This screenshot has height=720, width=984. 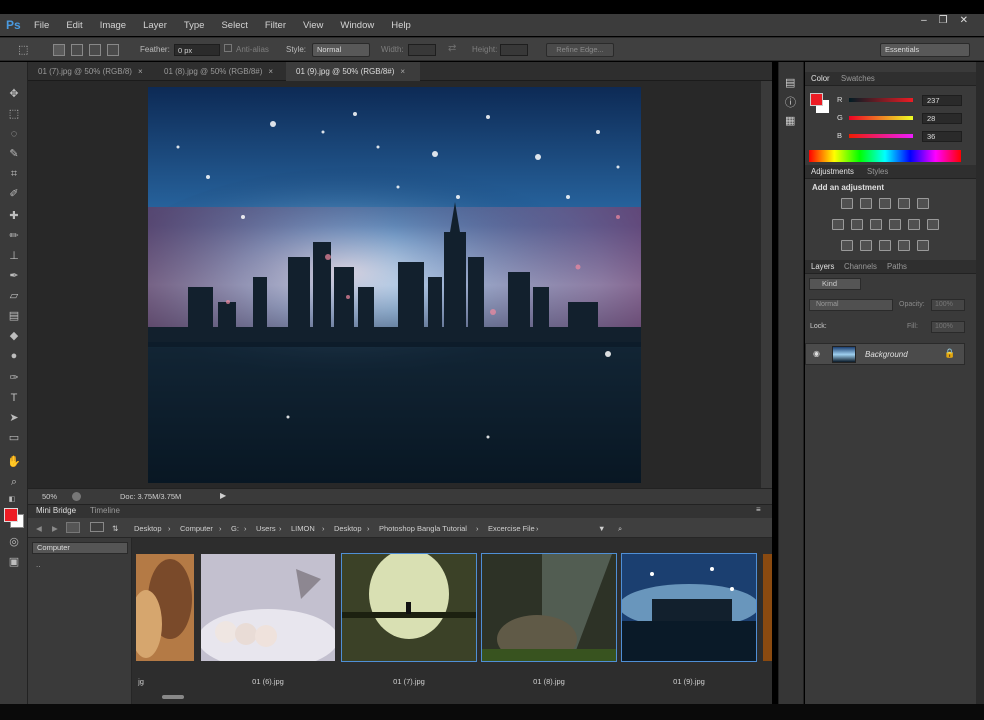 What do you see at coordinates (790, 82) in the screenshot?
I see `history-icon: ▤` at bounding box center [790, 82].